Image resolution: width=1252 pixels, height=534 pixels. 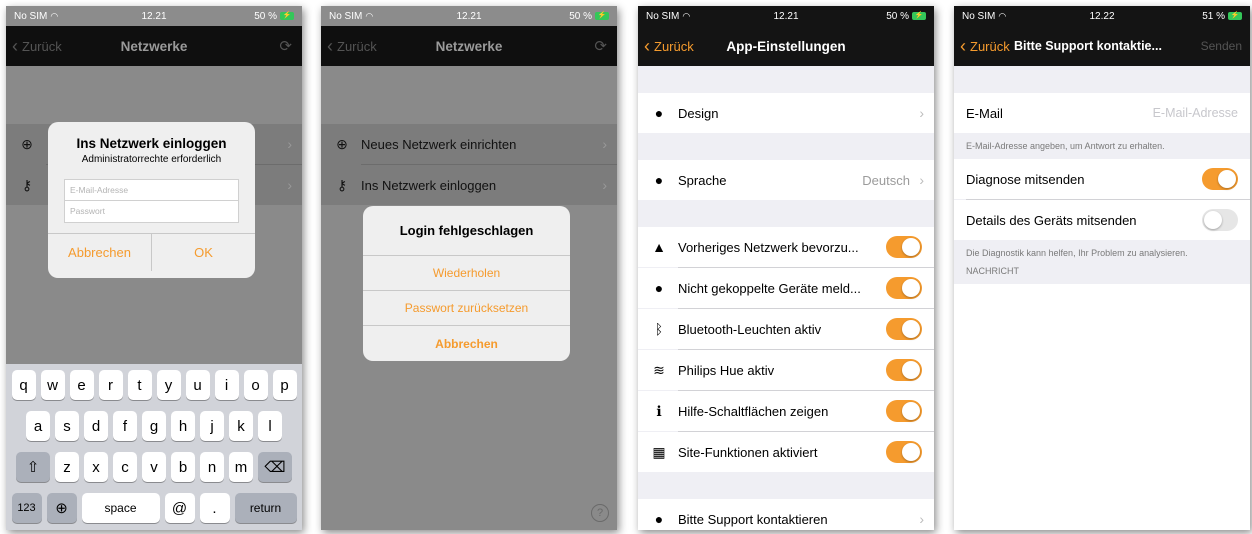 I want to click on key-t: t, so click(x=139, y=385).